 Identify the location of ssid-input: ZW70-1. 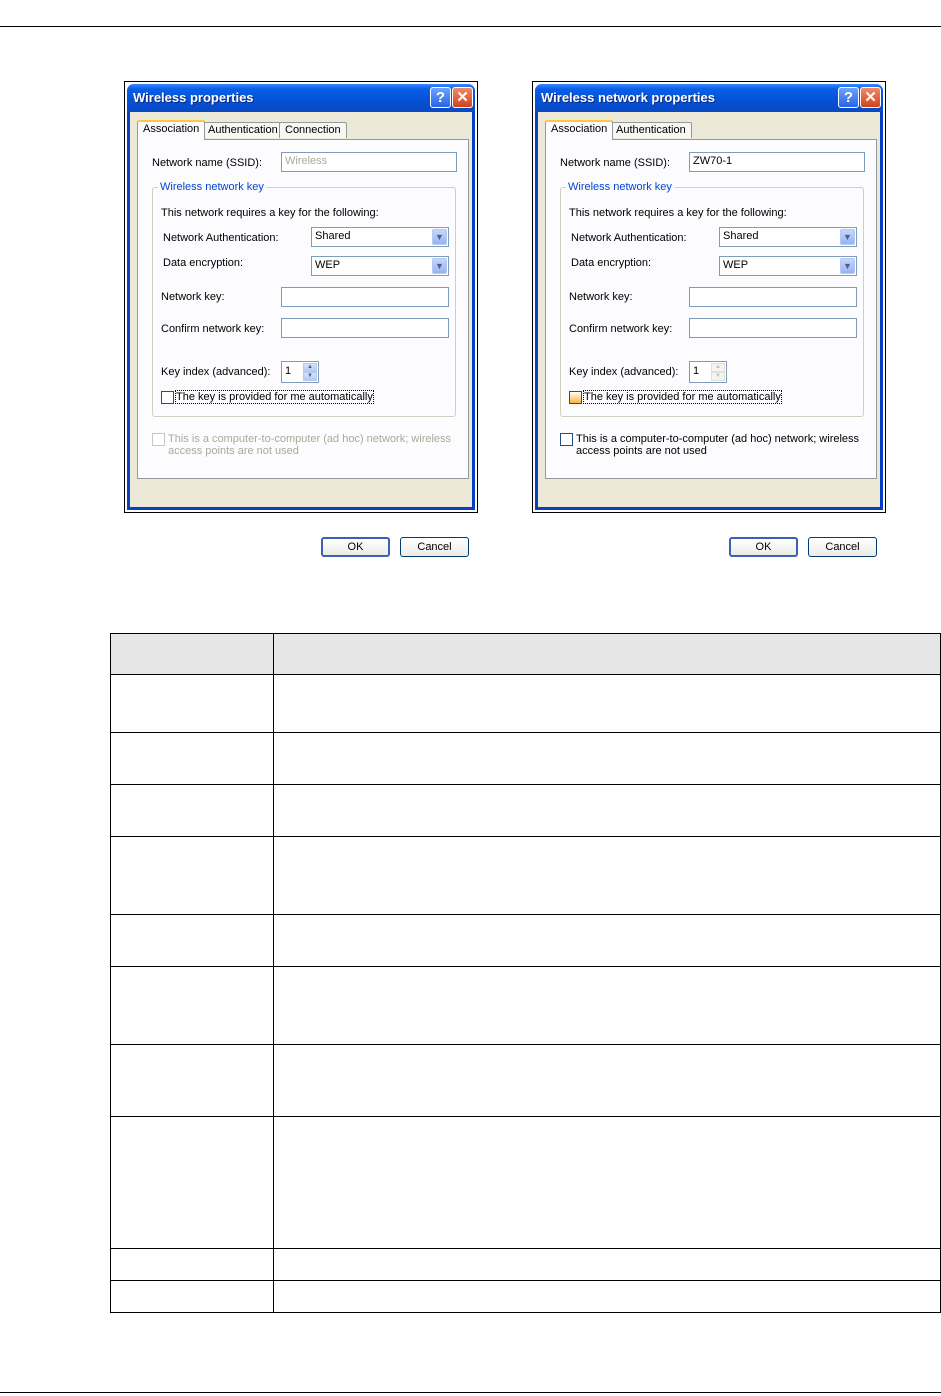
(777, 162).